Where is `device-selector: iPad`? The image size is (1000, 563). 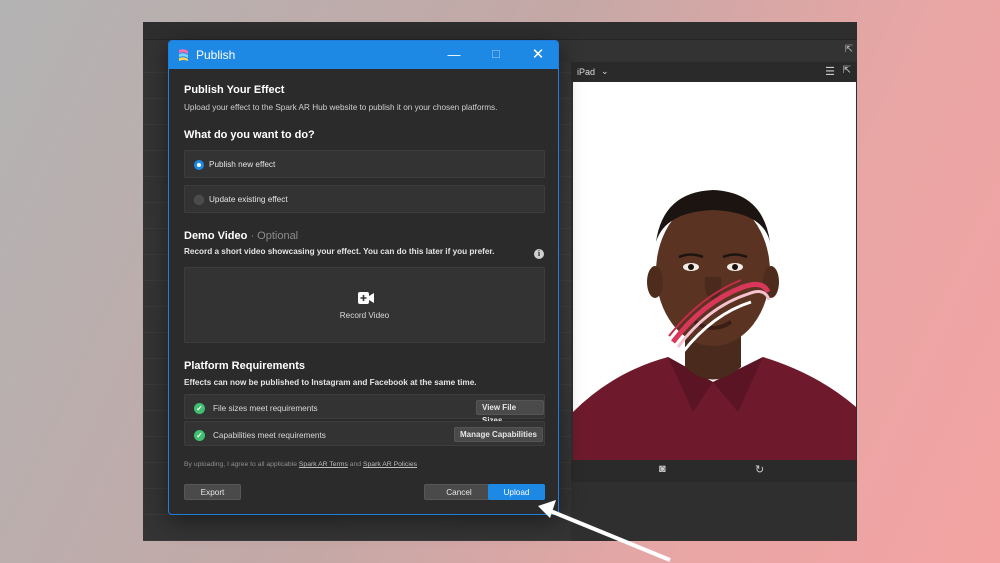 device-selector: iPad is located at coordinates (586, 72).